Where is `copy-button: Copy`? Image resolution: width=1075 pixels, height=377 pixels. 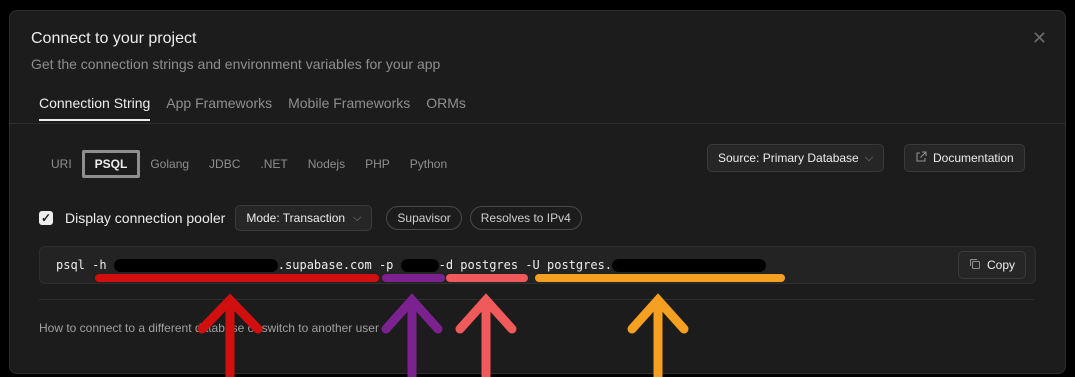 copy-button: Copy is located at coordinates (992, 265).